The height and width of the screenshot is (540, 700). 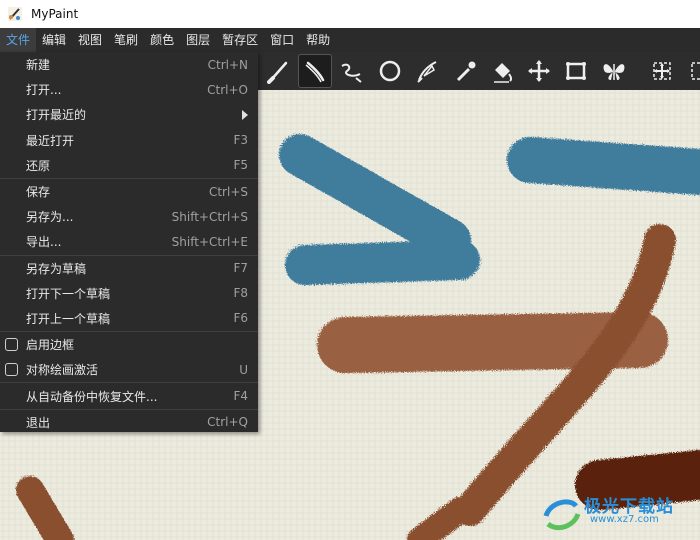 What do you see at coordinates (350, 40) in the screenshot?
I see `menu-bar: 文件 编辑 视图 笔刷 颜色 图层 暂存区 窗口 帮助` at bounding box center [350, 40].